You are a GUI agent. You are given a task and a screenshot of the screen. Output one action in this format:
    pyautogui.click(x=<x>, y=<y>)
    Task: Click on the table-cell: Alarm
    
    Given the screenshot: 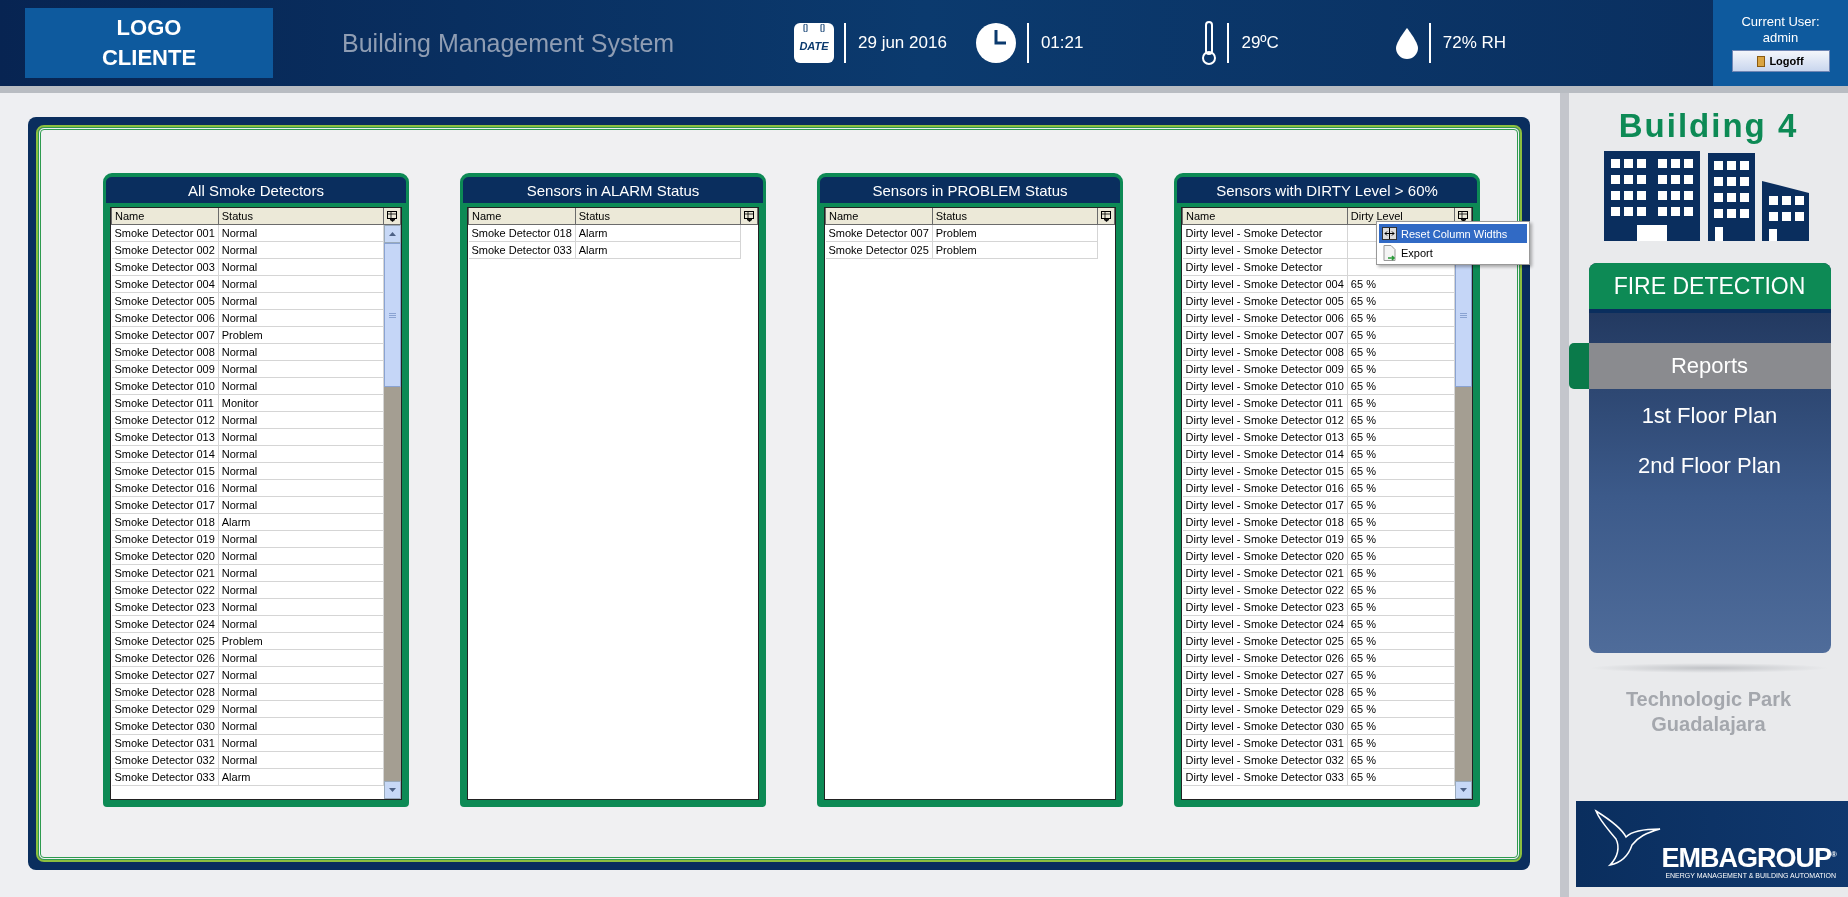 What is the action you would take?
    pyautogui.click(x=658, y=250)
    